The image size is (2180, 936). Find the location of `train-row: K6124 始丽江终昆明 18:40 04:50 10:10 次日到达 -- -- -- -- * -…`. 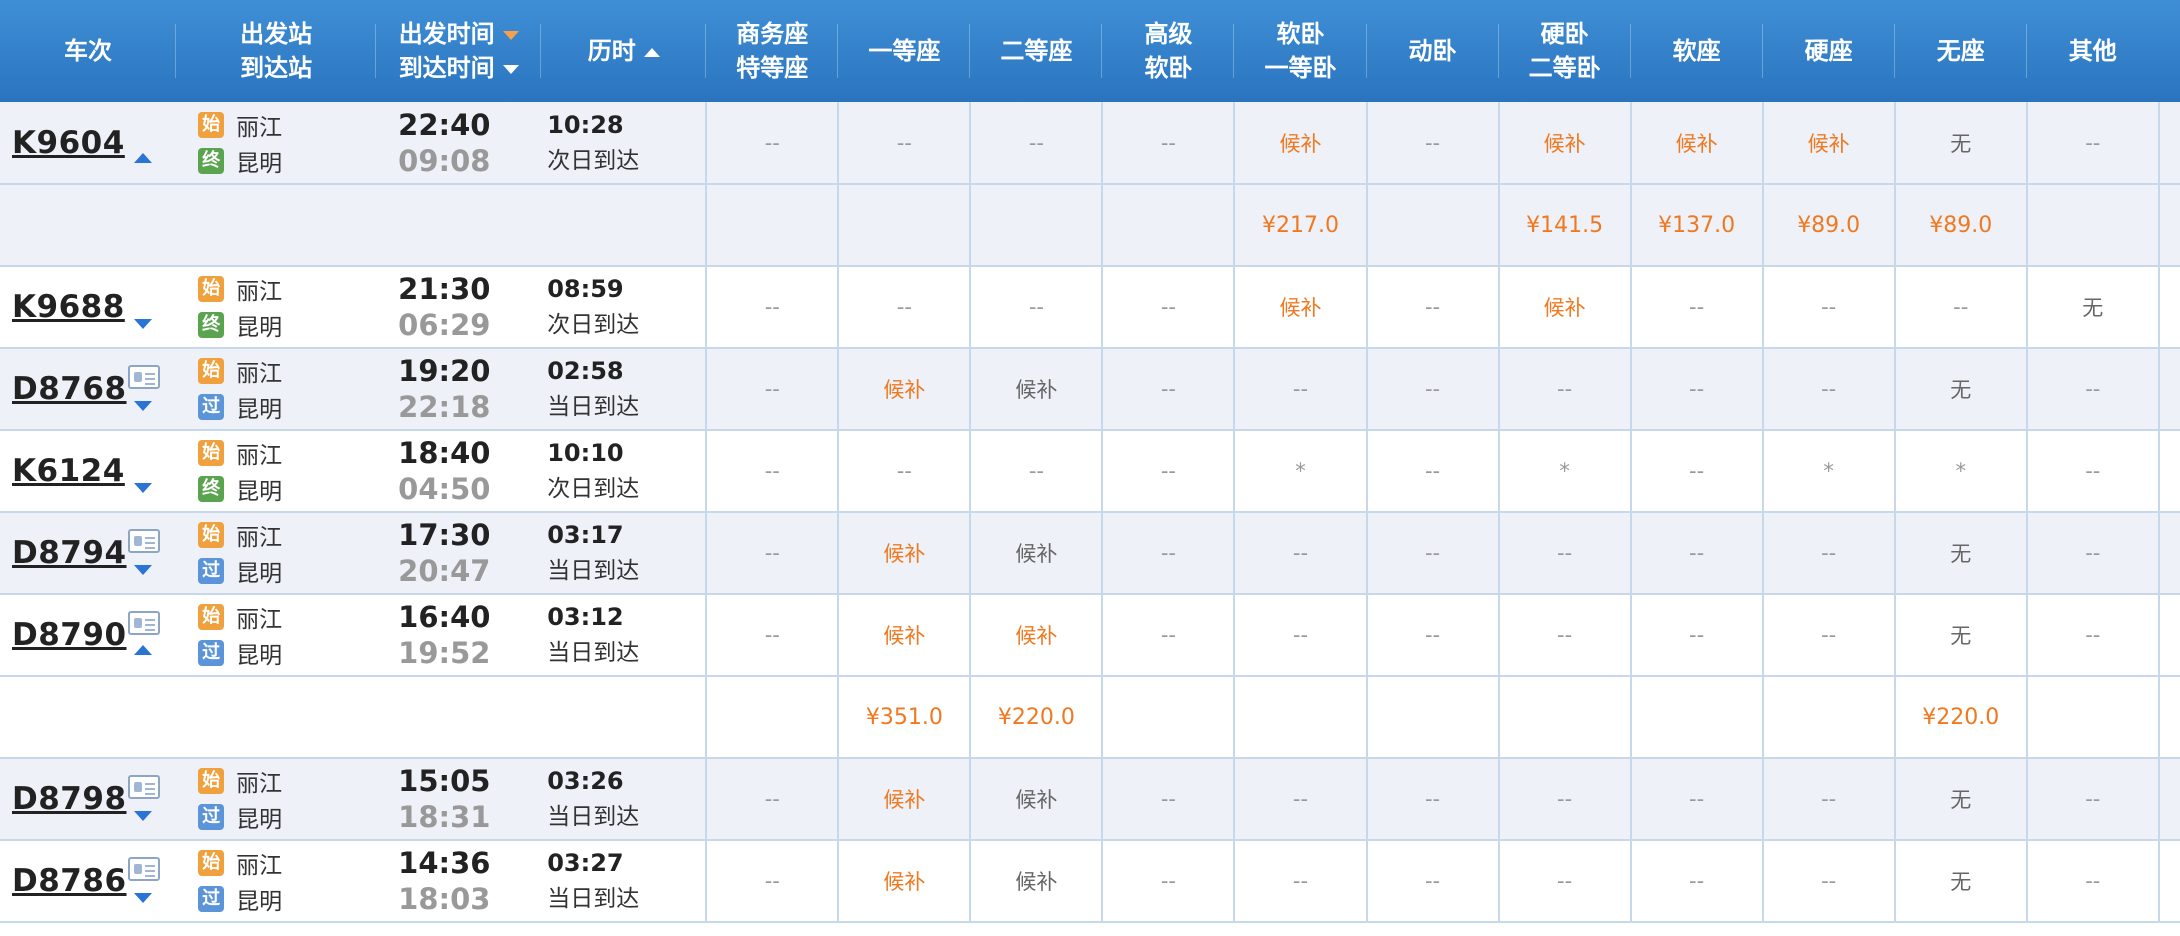

train-row: K6124 始丽江终昆明 18:40 04:50 10:10 次日到达 -- -- -- -- * -… is located at coordinates (1090, 471).